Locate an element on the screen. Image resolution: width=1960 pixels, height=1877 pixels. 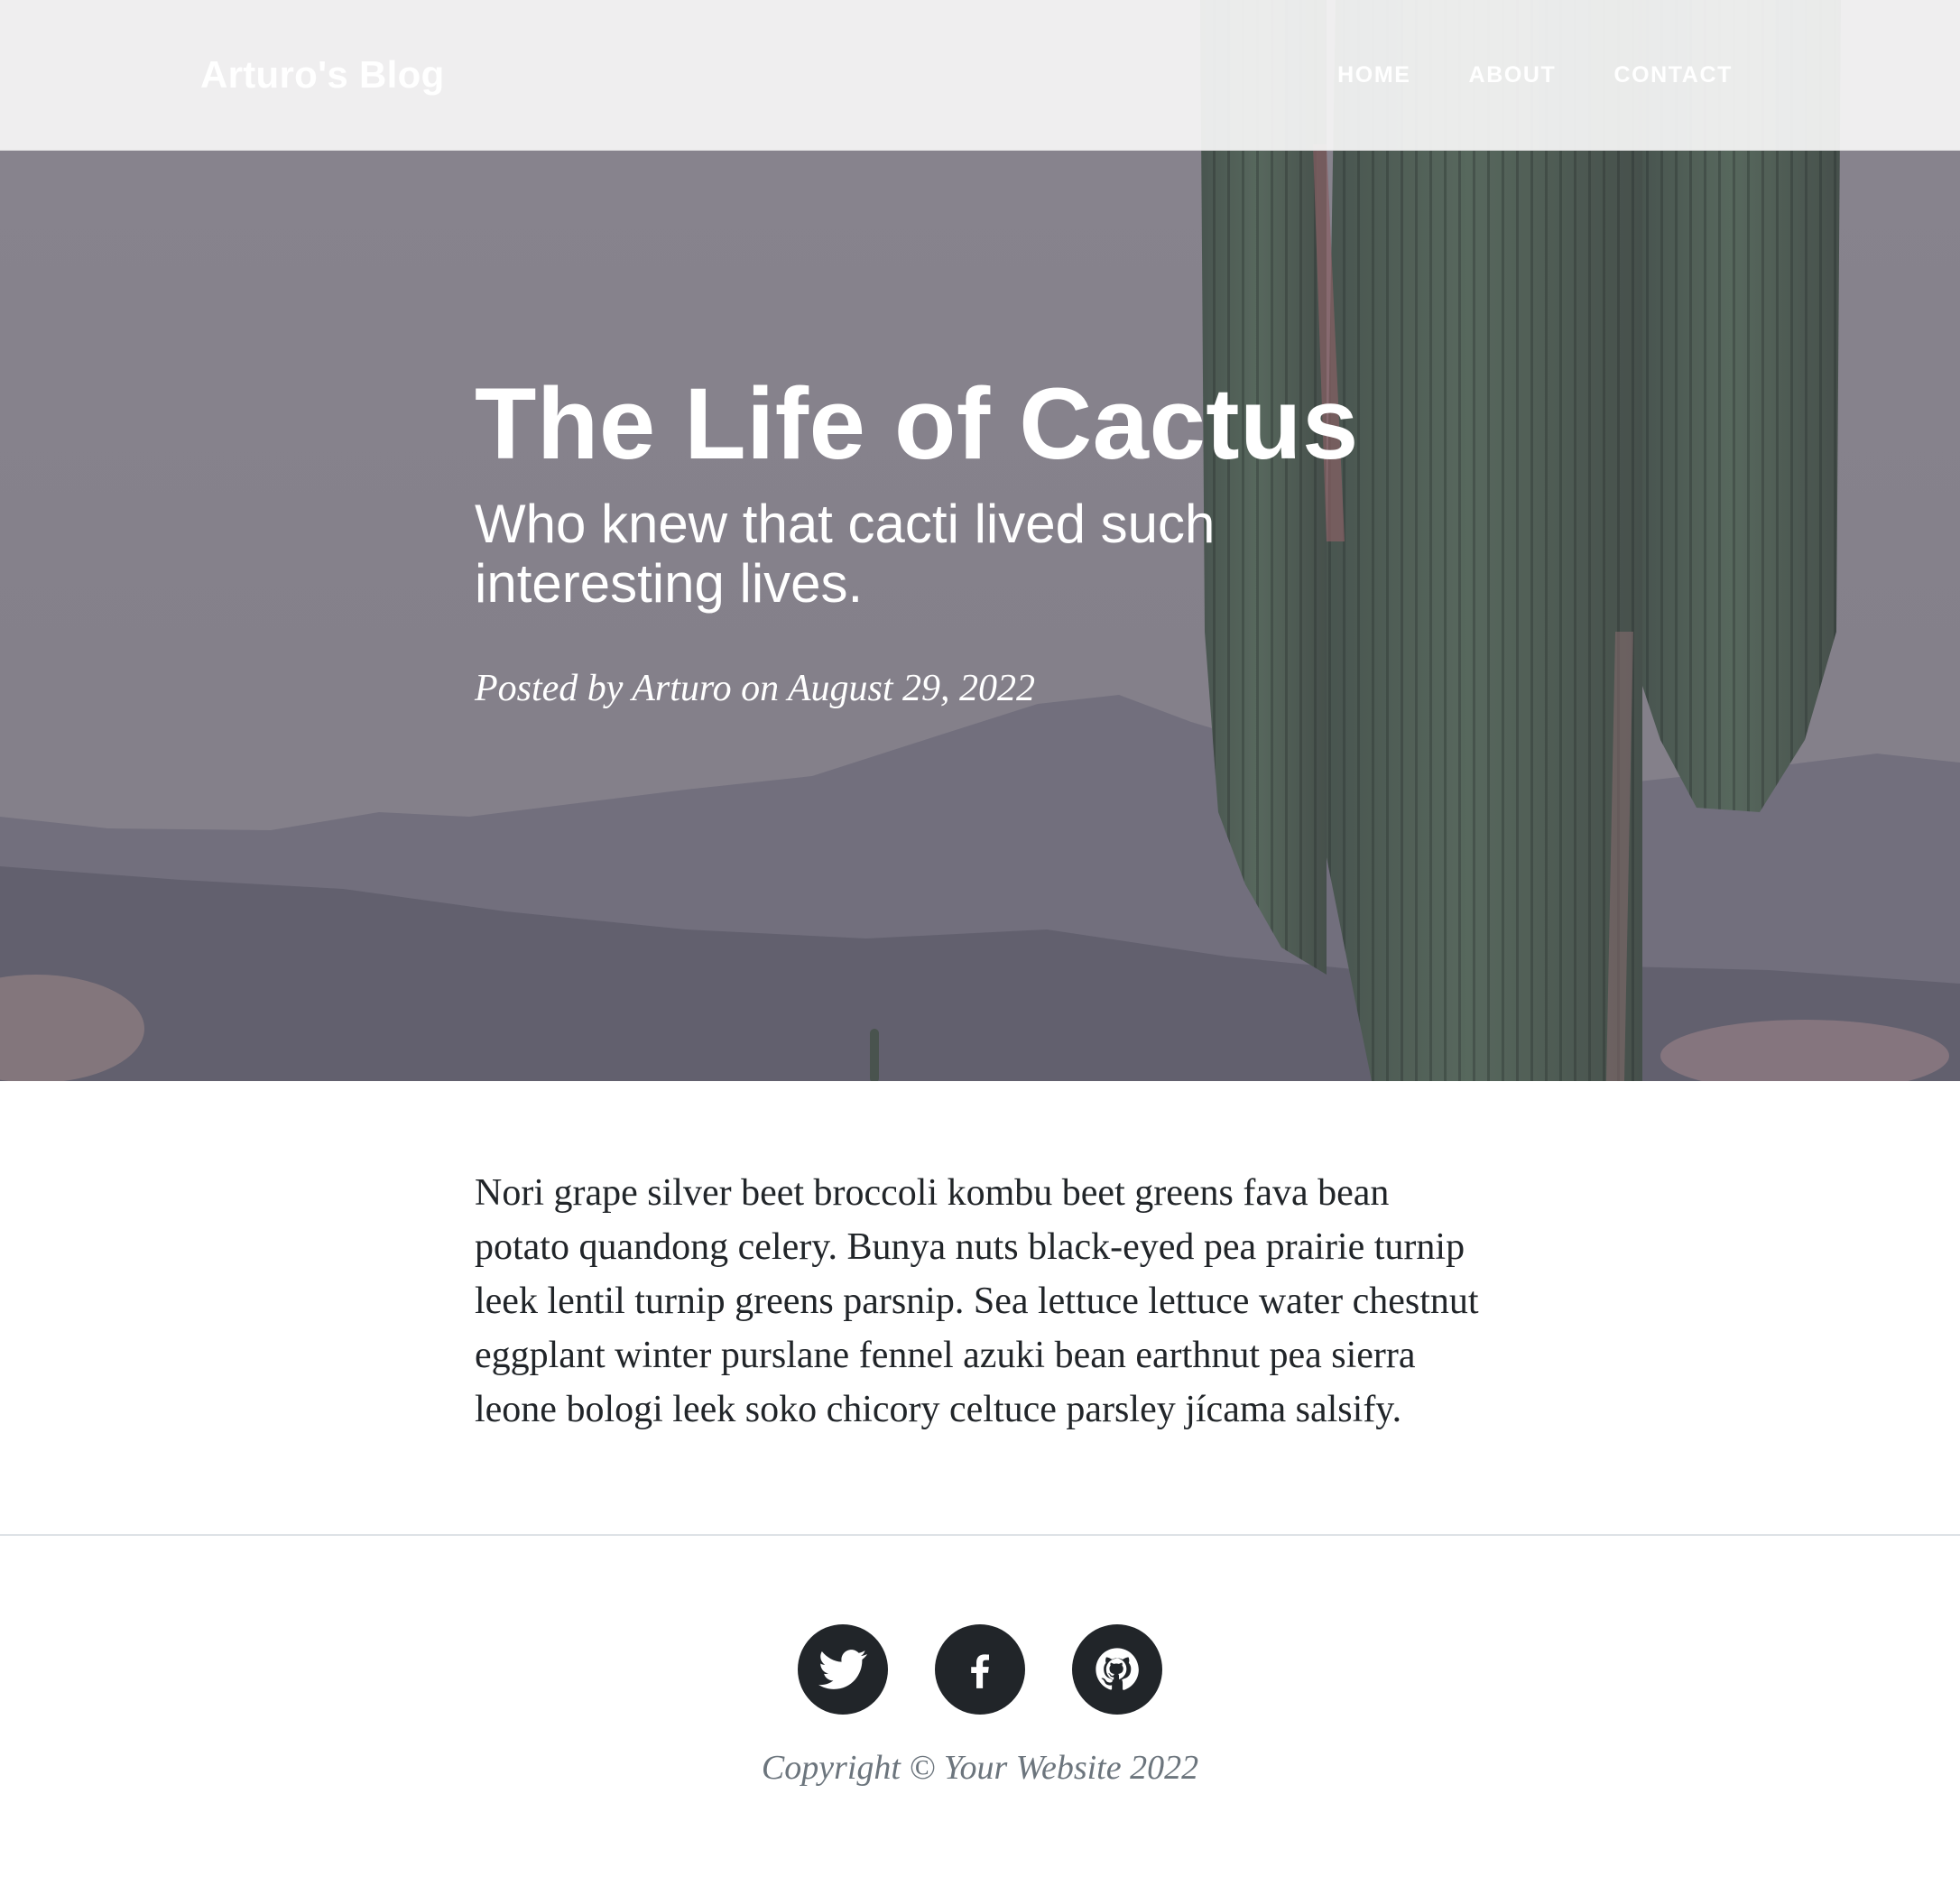
brand-link: Arturo's Blog is located at coordinates (322, 74).